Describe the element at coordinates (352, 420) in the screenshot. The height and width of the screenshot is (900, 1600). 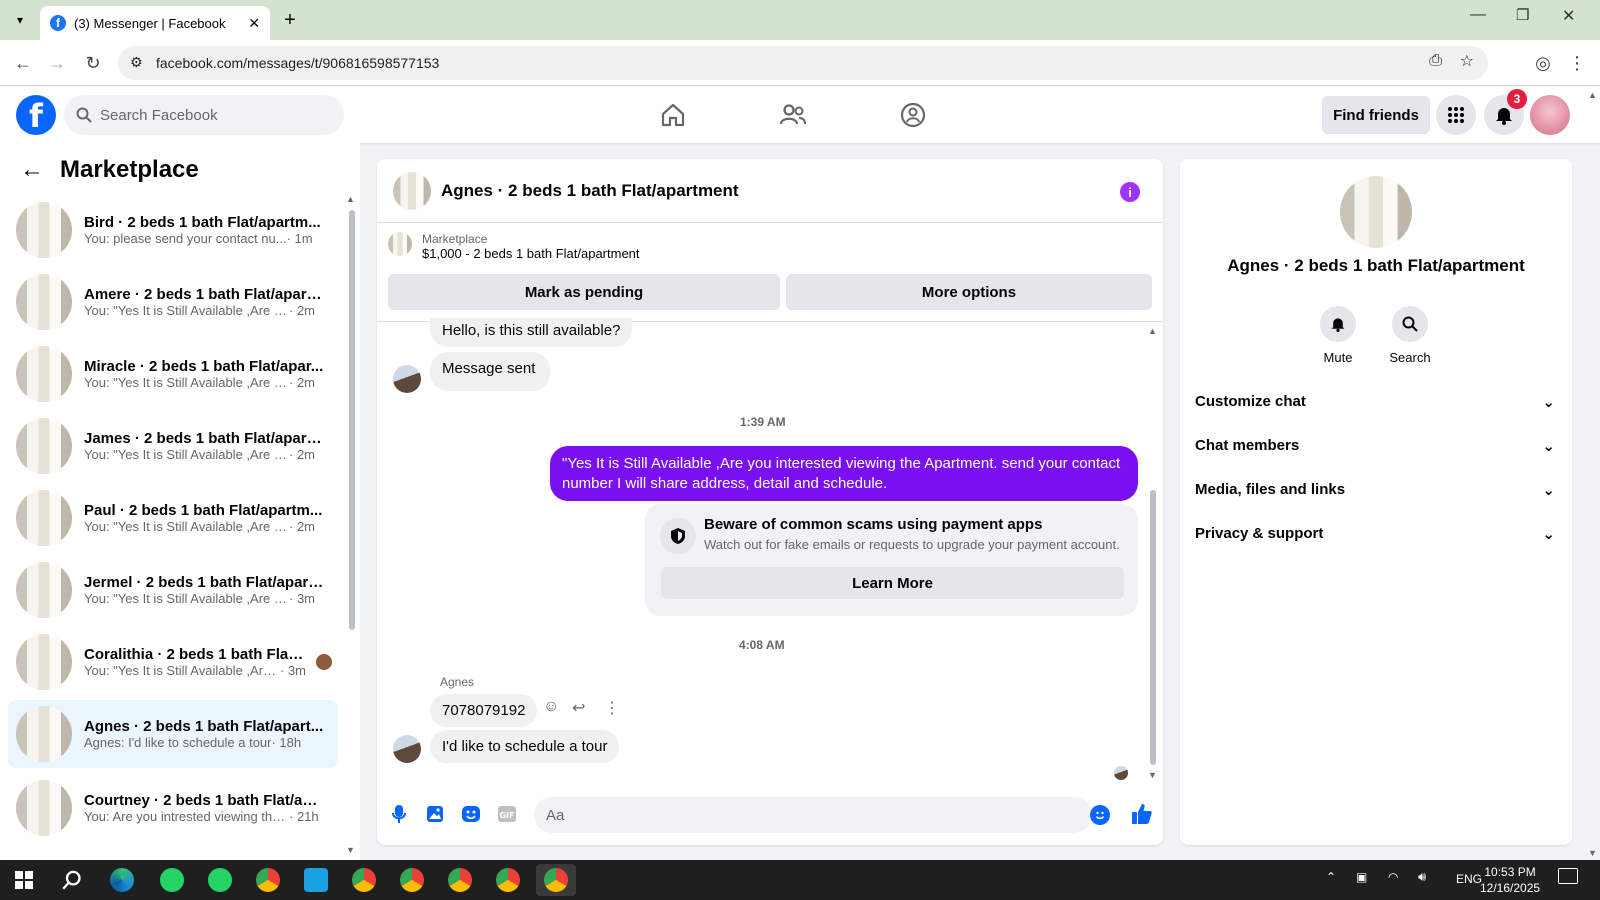
I see `sidebar-scrollbar` at that location.